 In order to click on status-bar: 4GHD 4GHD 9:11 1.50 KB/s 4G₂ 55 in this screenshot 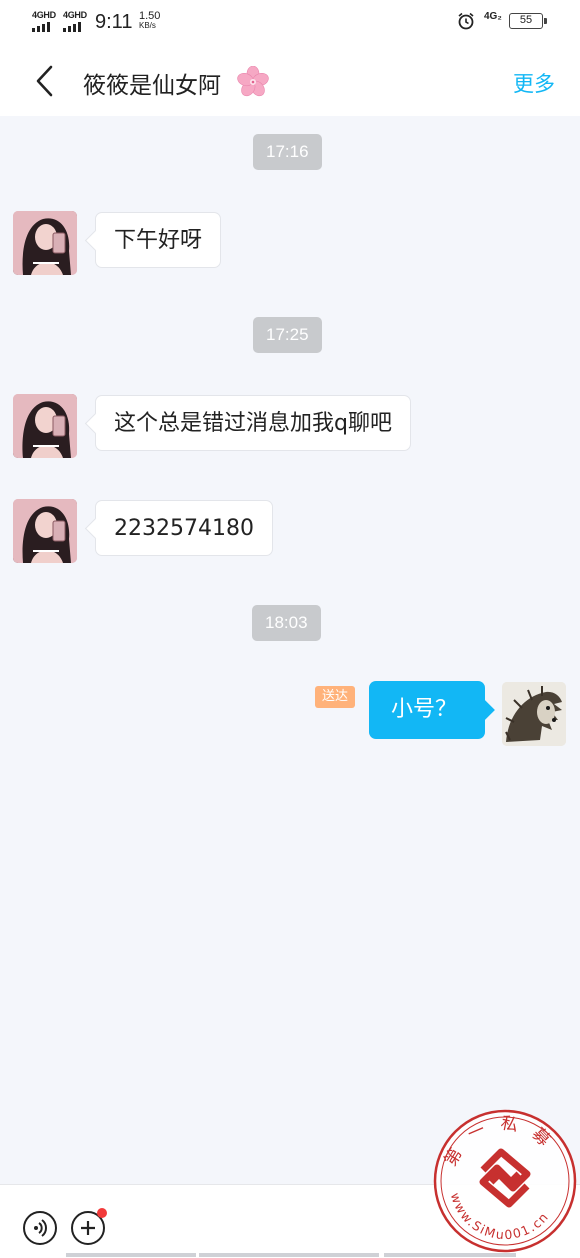, I will do `click(290, 23)`.